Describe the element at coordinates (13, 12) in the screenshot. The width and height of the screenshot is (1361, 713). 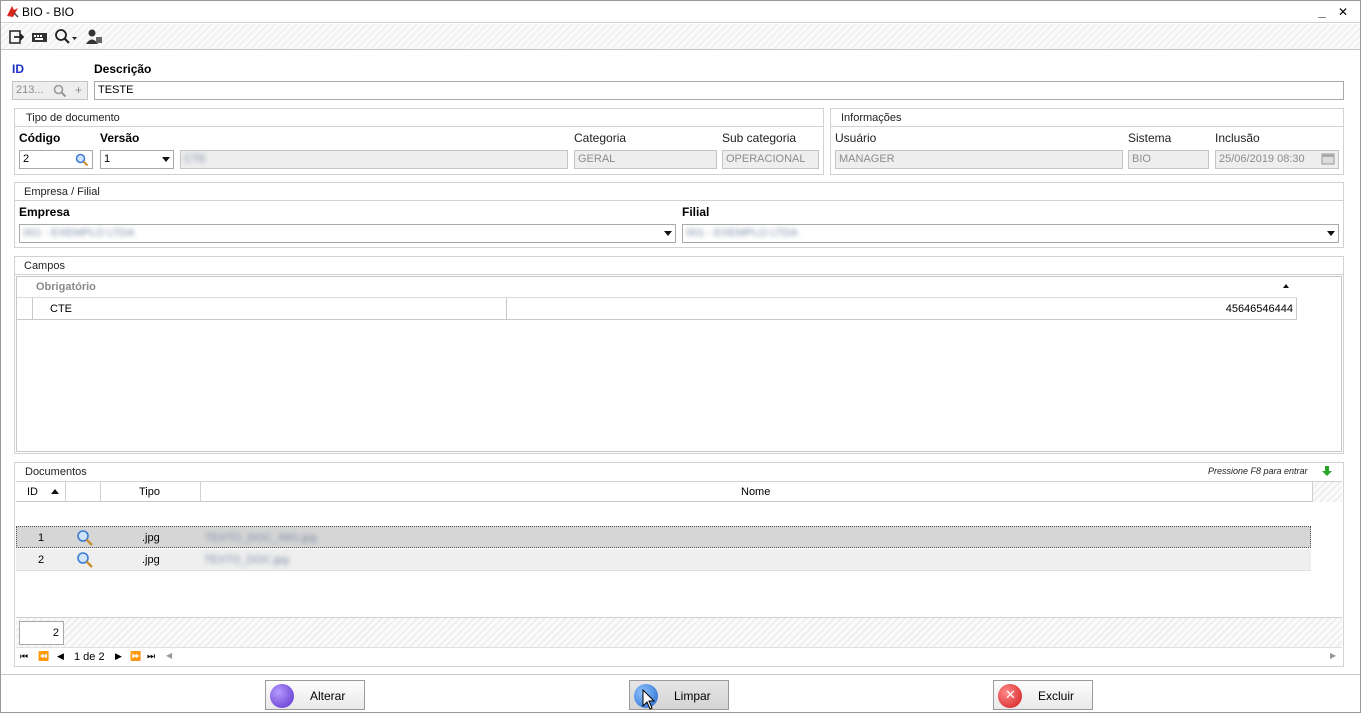
I see `app-logo-icon` at that location.